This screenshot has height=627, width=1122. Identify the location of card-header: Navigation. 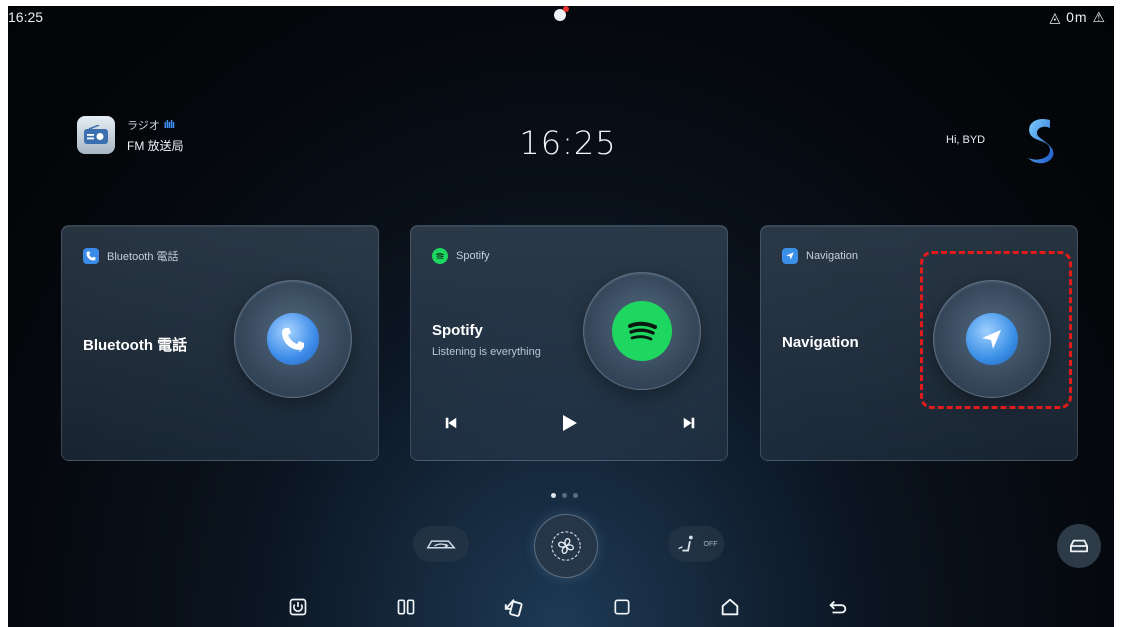
(820, 256).